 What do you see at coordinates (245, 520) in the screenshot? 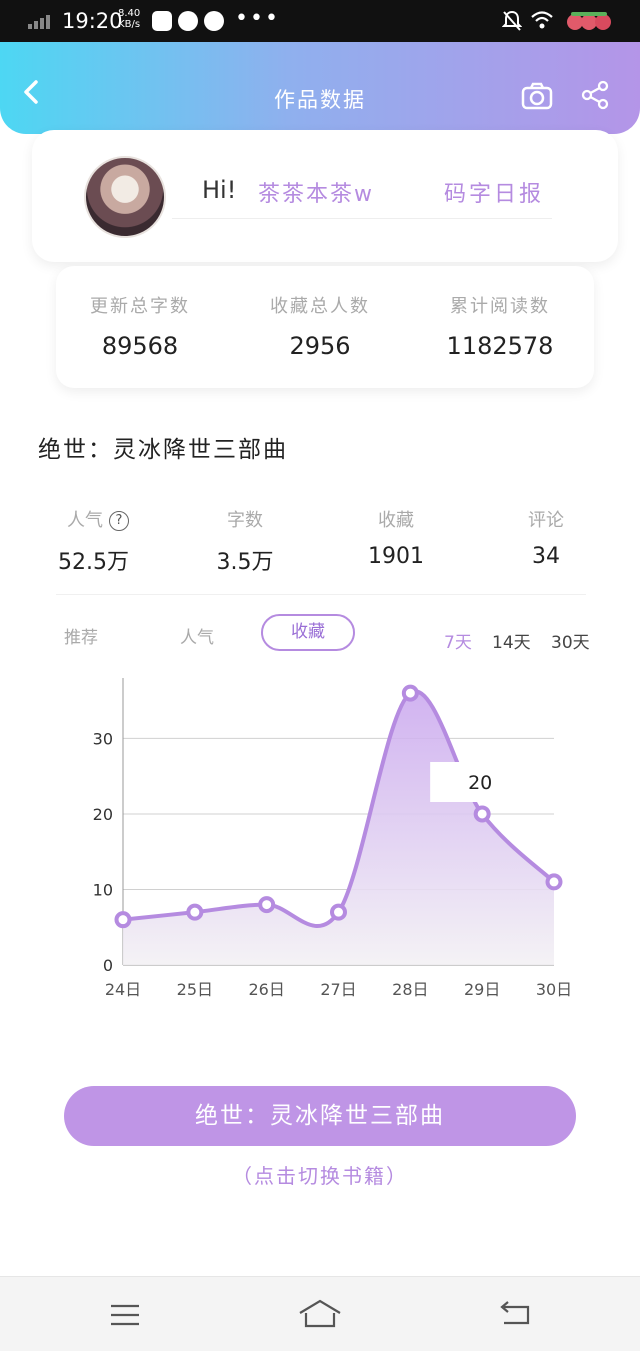
I see `metric-label: 字数` at bounding box center [245, 520].